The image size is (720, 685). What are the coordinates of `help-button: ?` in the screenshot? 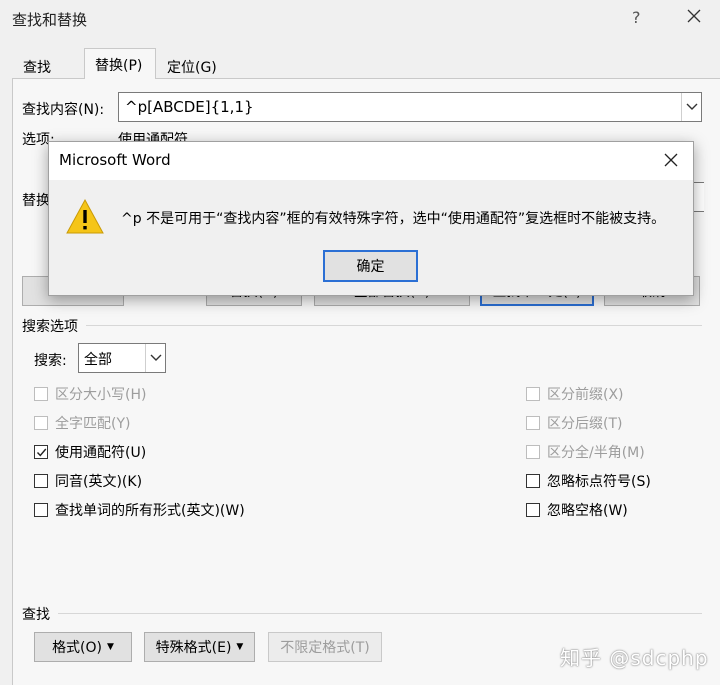 It's located at (636, 17).